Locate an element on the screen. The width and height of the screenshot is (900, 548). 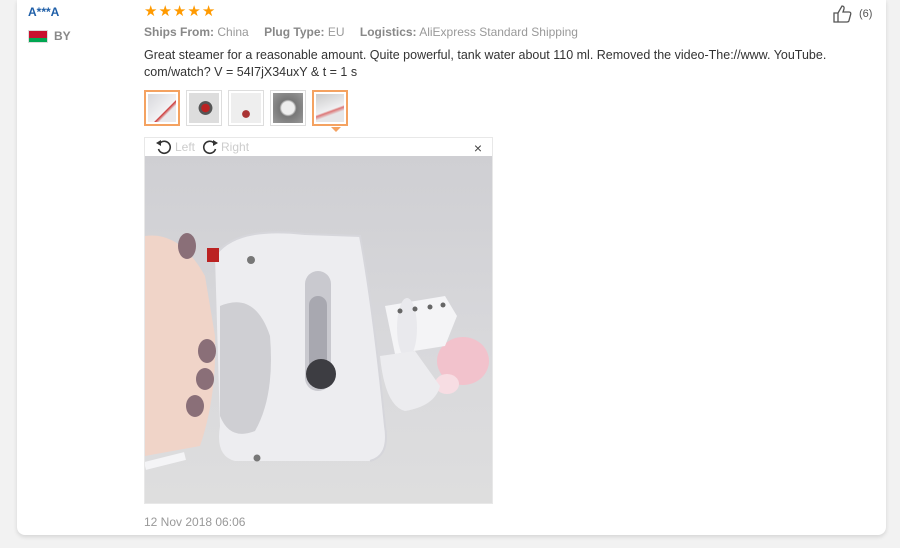
review-thumbnails is located at coordinates (246, 108).